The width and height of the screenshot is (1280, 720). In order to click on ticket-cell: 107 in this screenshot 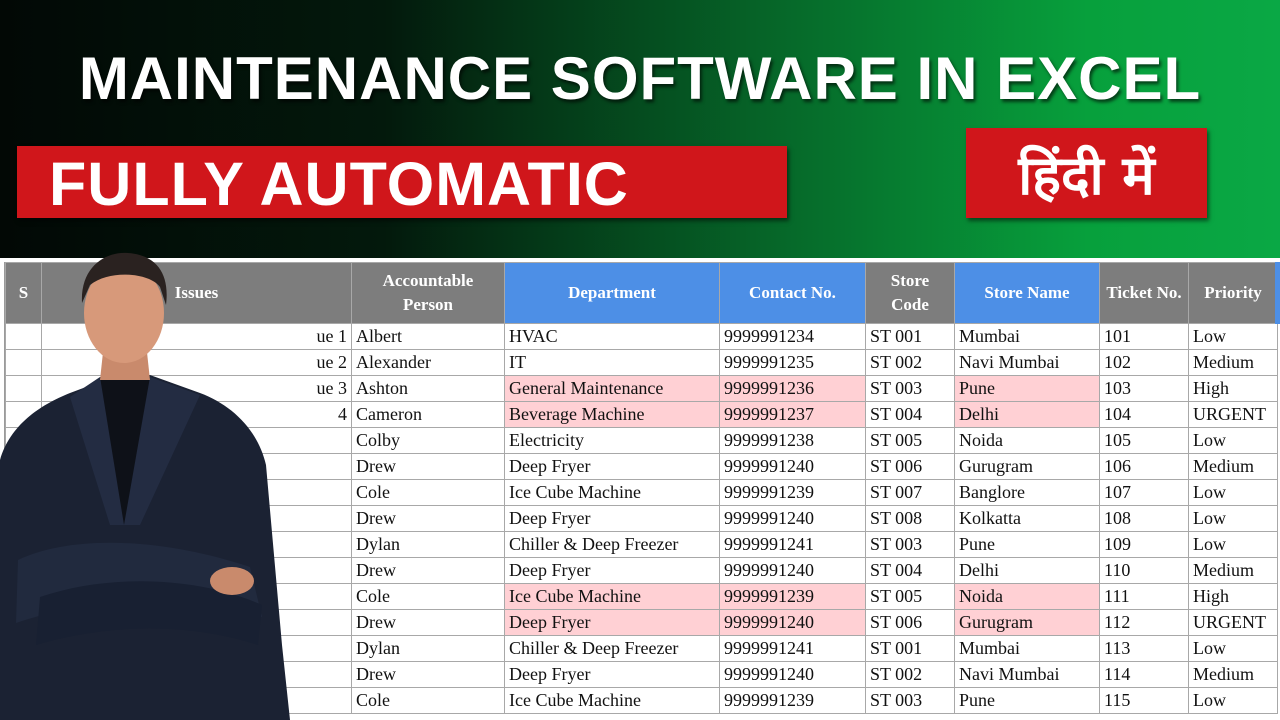, I will do `click(1144, 492)`.